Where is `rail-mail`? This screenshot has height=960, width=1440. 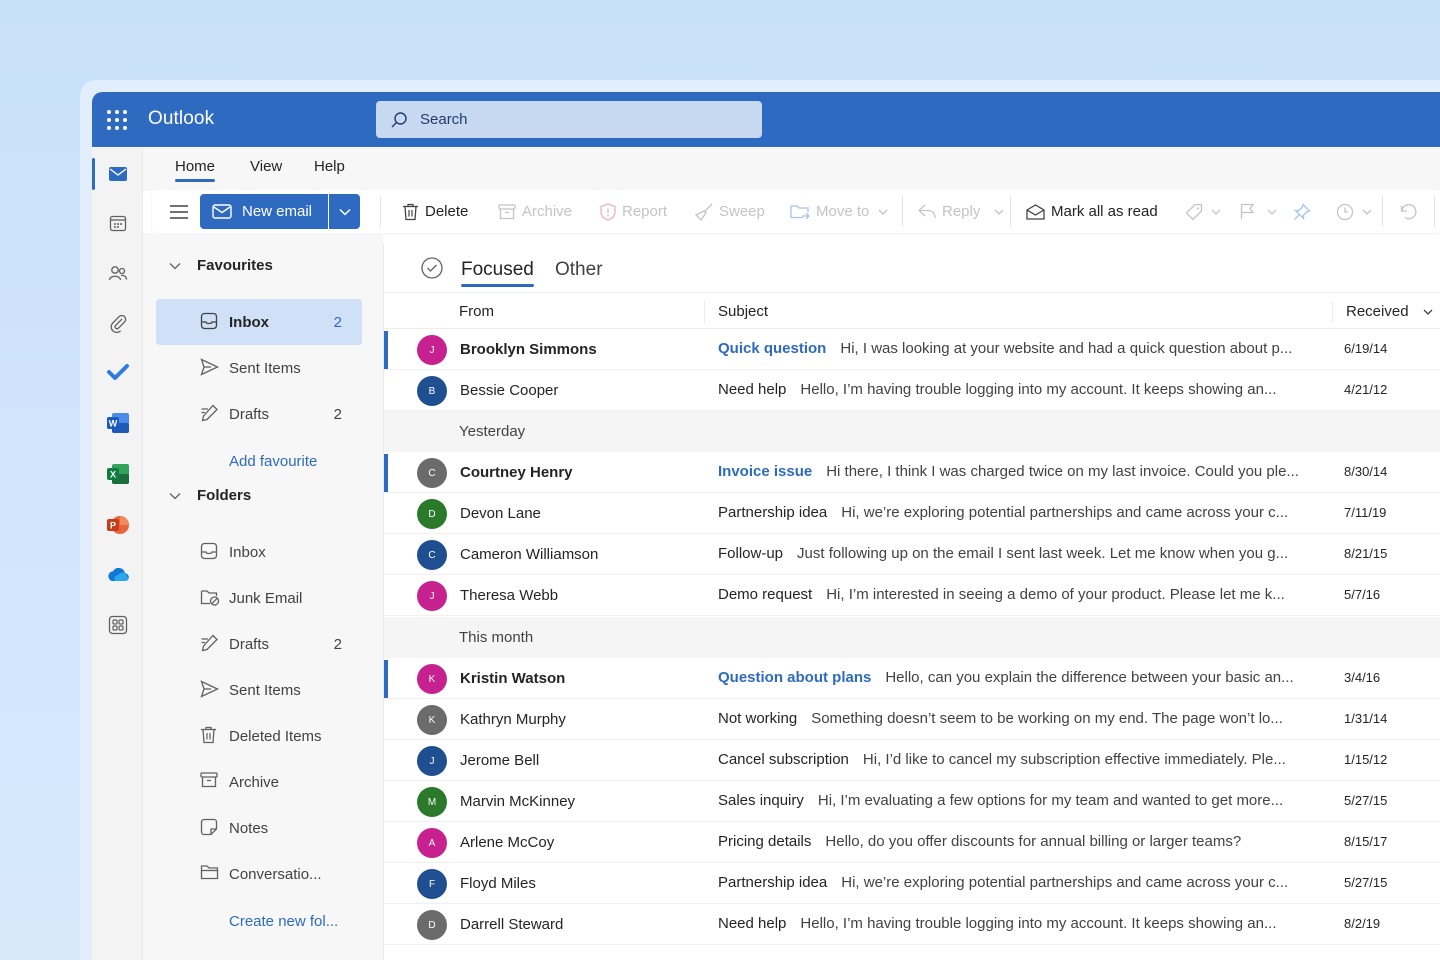 rail-mail is located at coordinates (117, 174).